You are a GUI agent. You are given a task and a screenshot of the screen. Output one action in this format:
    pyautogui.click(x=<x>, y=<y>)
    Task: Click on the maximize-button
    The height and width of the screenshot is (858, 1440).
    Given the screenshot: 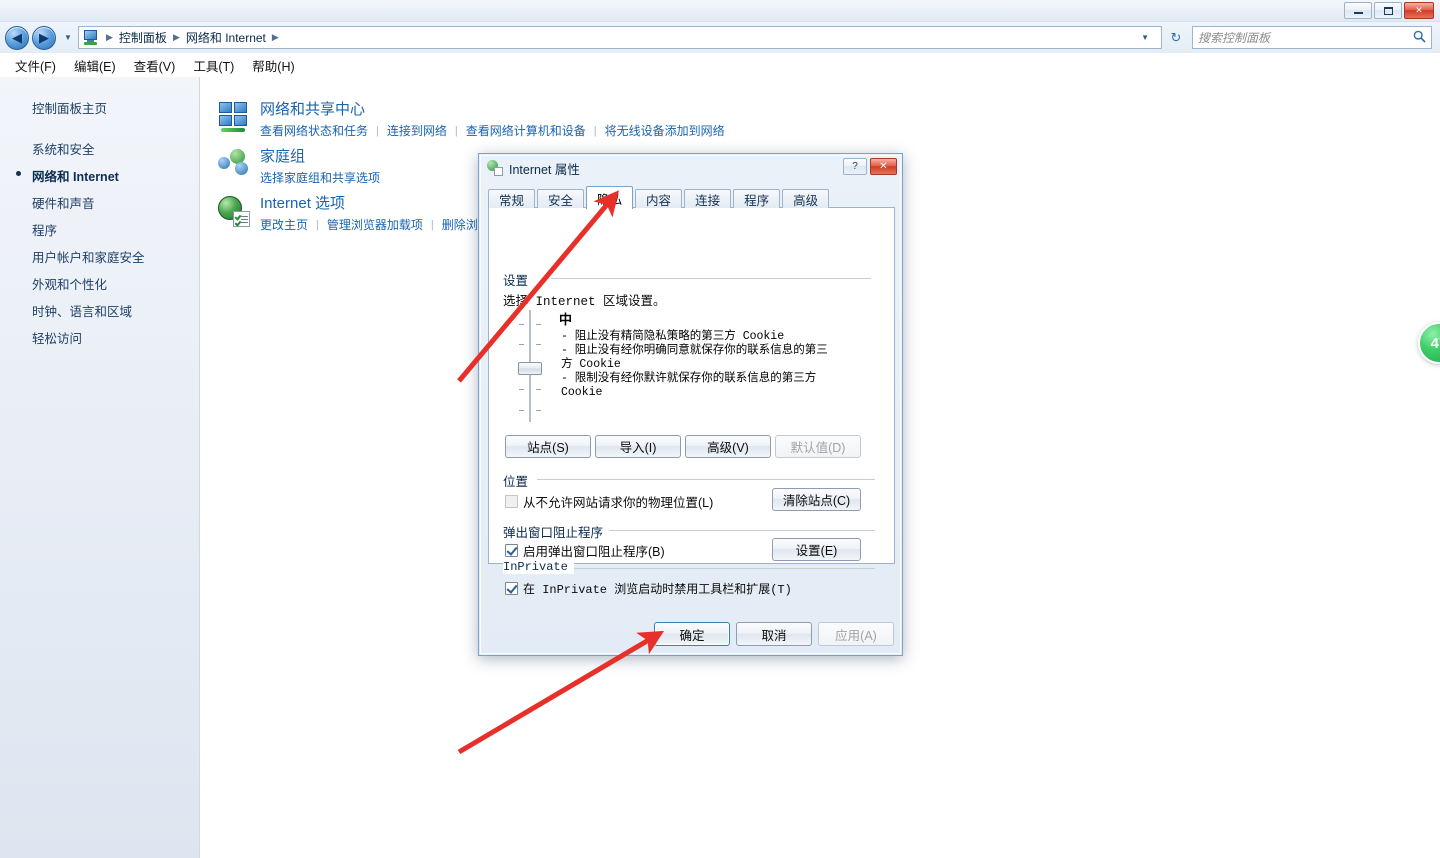 What is the action you would take?
    pyautogui.click(x=1388, y=10)
    